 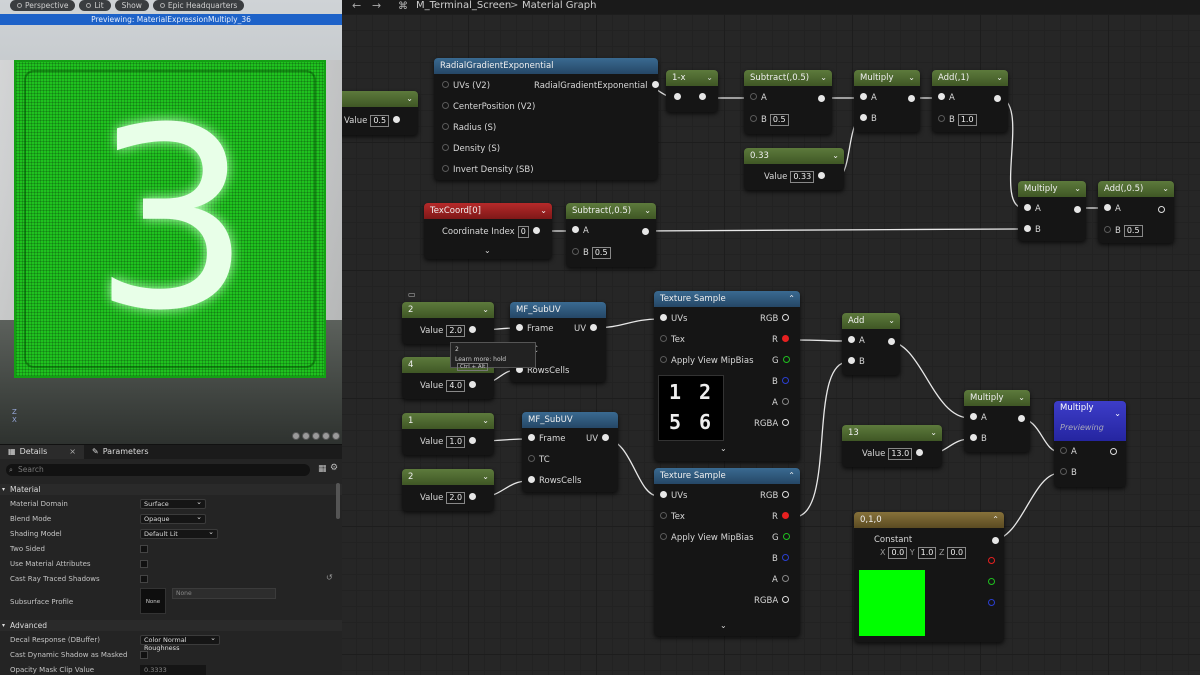 What do you see at coordinates (1136, 212) in the screenshot?
I see `node-add-0-5: Add(,0.5) ⌄ A B 0.5` at bounding box center [1136, 212].